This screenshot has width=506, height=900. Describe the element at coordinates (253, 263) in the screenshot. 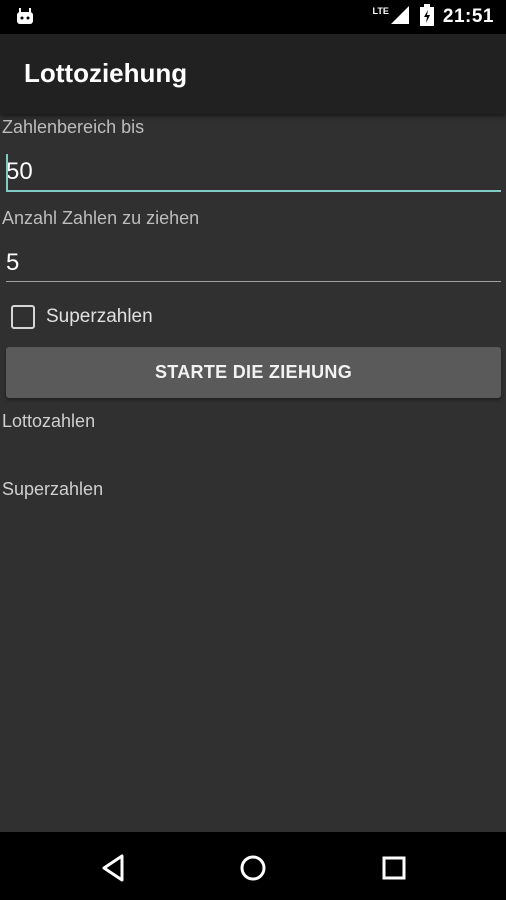

I see `count-input` at that location.